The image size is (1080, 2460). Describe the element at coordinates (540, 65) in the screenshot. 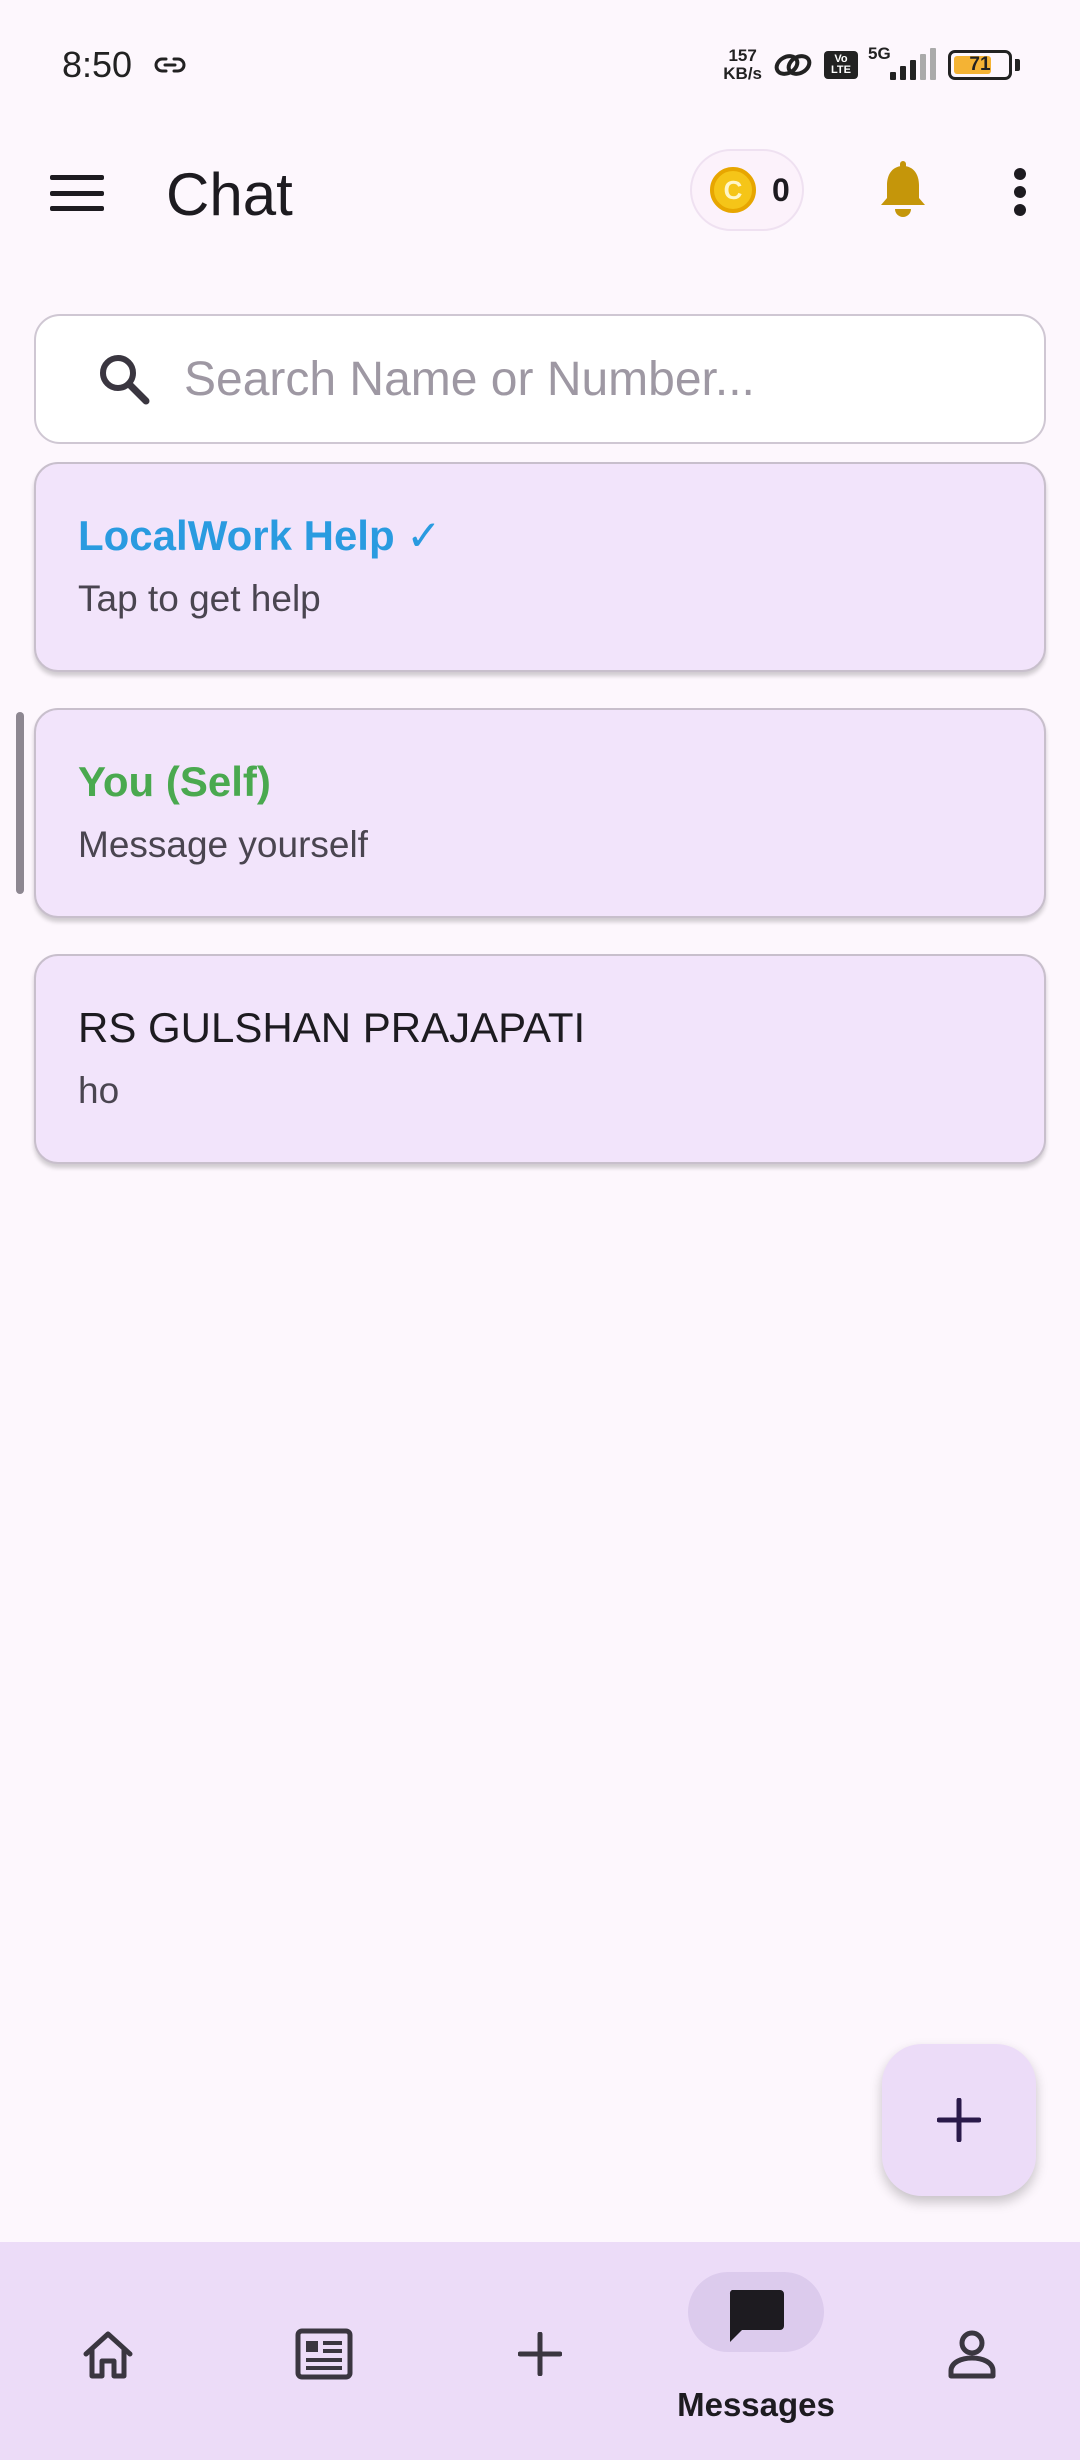

I see `status-bar: 8:50 157 KB/s Vo LTE 5G 71` at that location.